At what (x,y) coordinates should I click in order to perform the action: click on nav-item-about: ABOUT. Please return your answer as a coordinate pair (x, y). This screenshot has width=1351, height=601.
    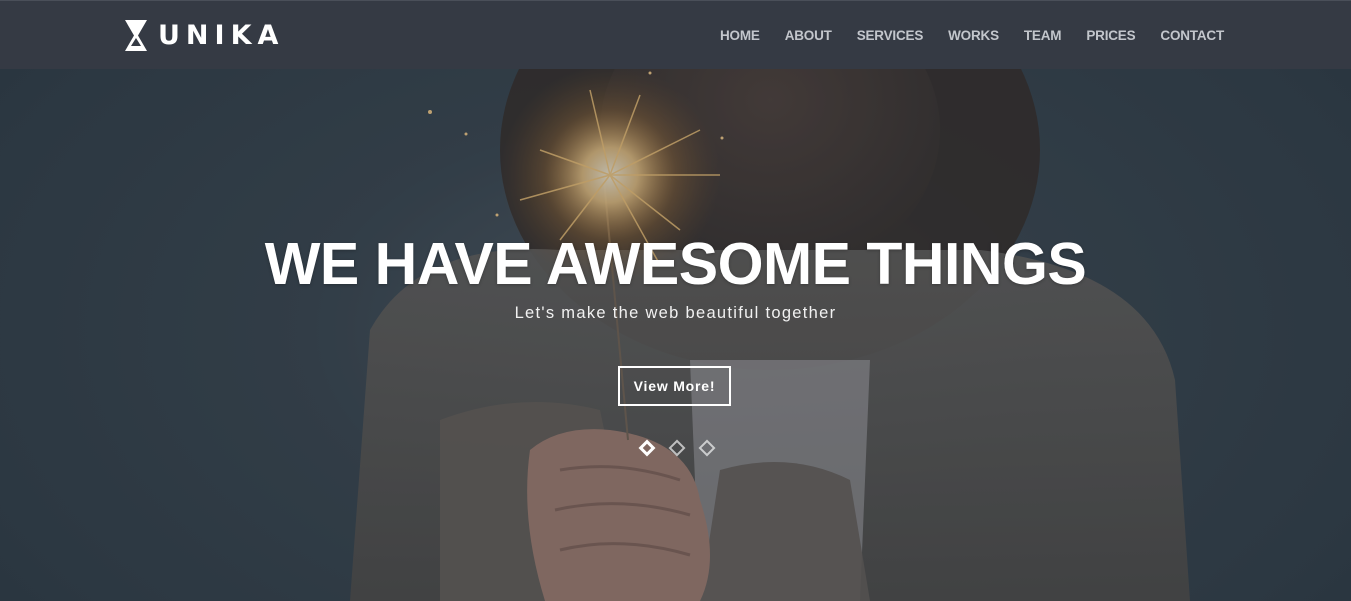
    Looking at the image, I should click on (808, 35).